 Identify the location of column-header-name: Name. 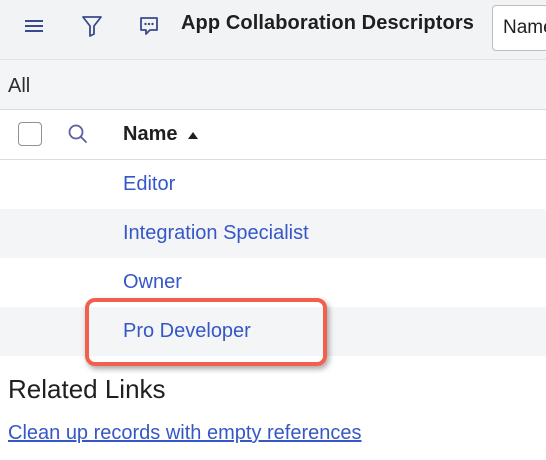
(161, 134).